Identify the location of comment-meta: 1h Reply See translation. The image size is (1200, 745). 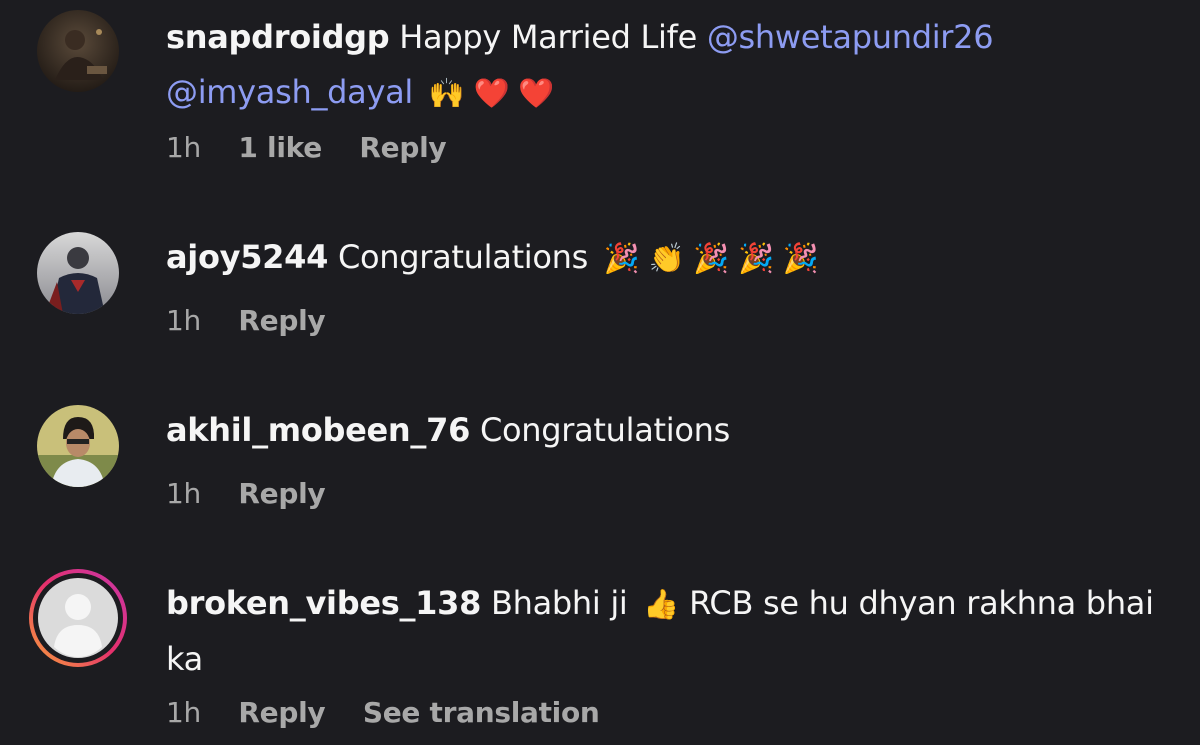
(397, 712).